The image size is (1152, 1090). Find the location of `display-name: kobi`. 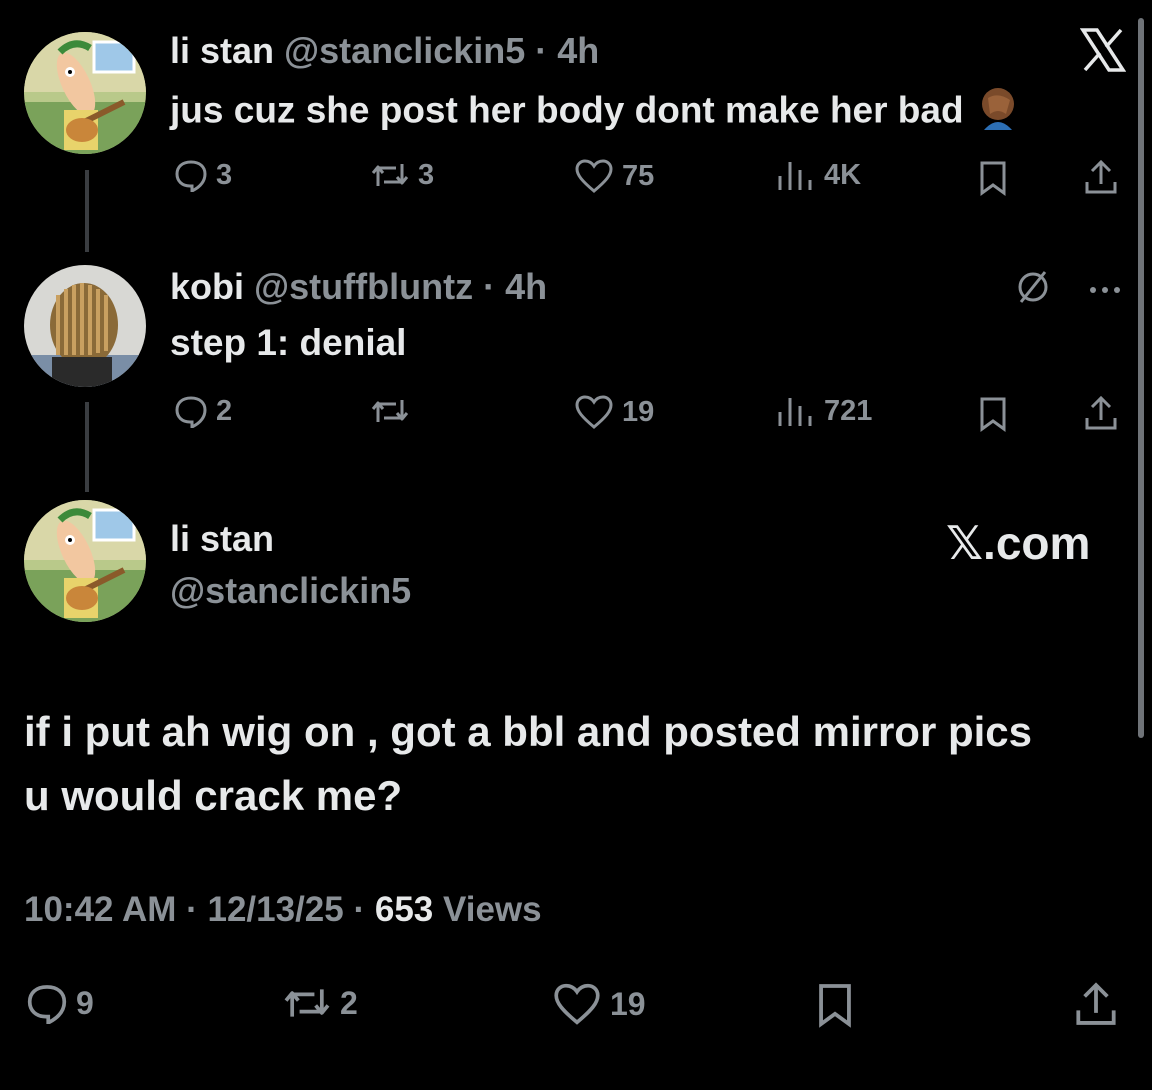

display-name: kobi is located at coordinates (207, 286).